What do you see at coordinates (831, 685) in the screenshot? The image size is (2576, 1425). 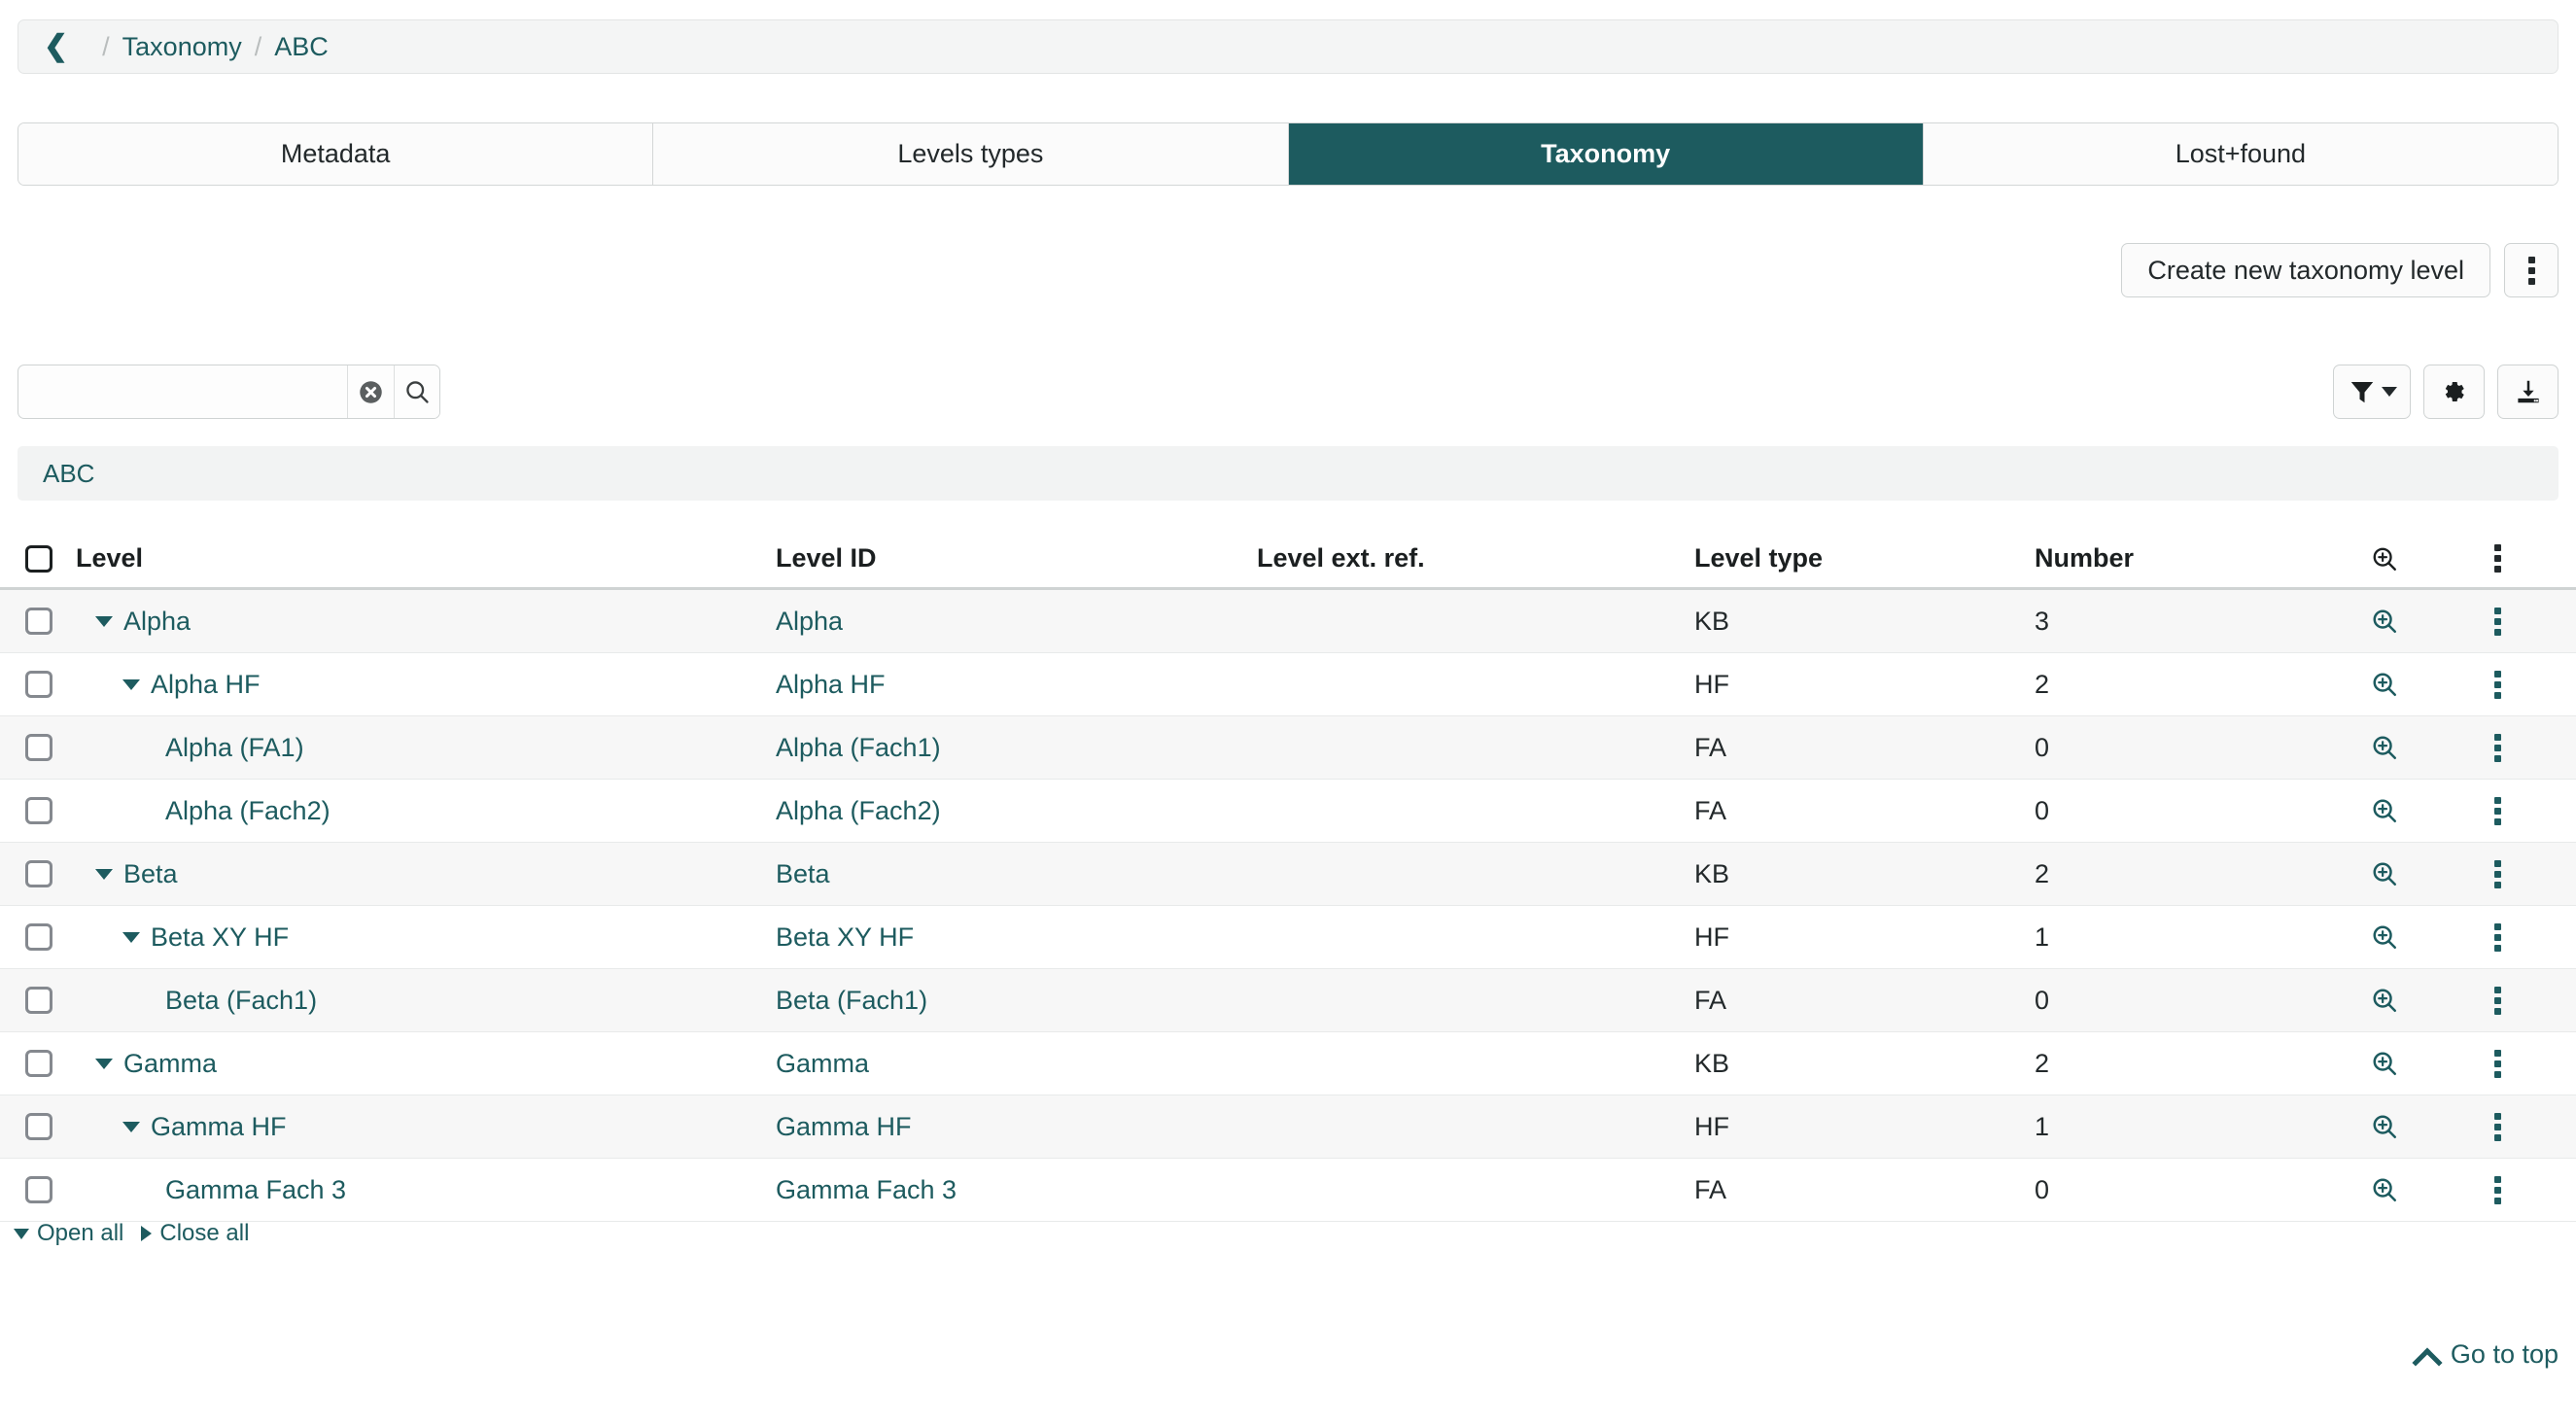 I see `level-id-link: Alpha HF` at bounding box center [831, 685].